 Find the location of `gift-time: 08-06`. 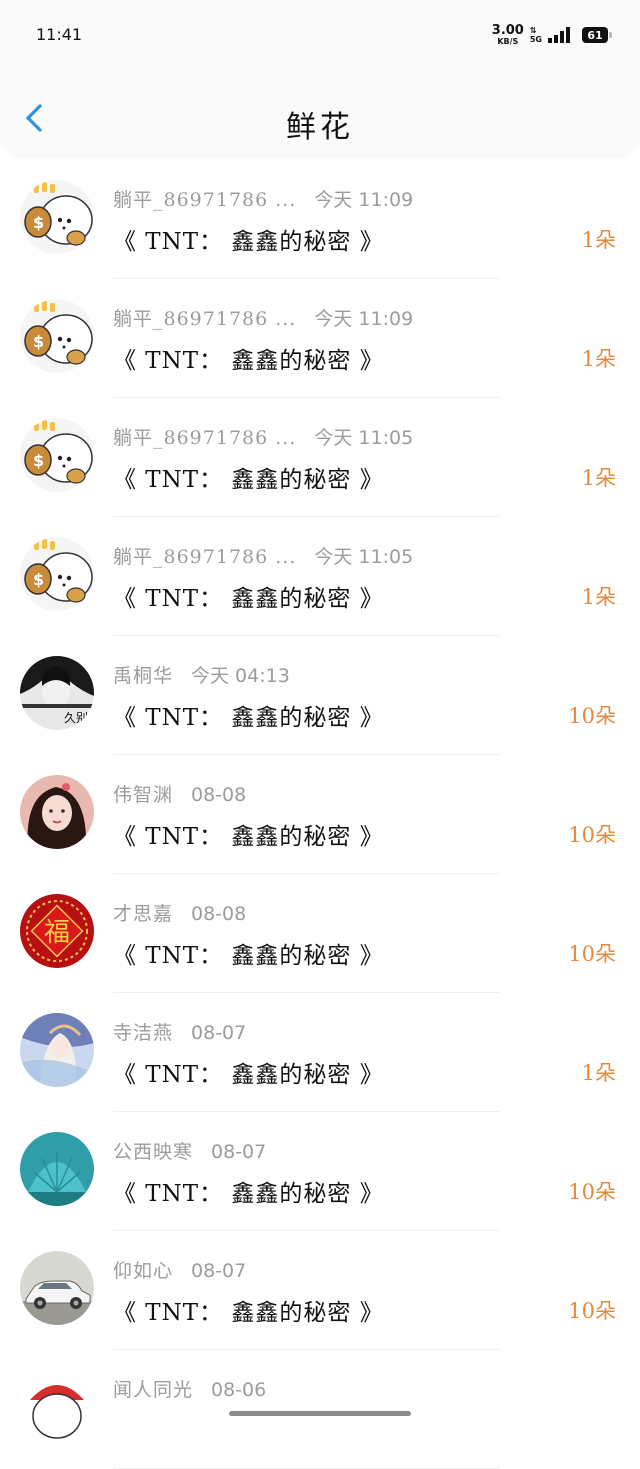

gift-time: 08-06 is located at coordinates (239, 1390).